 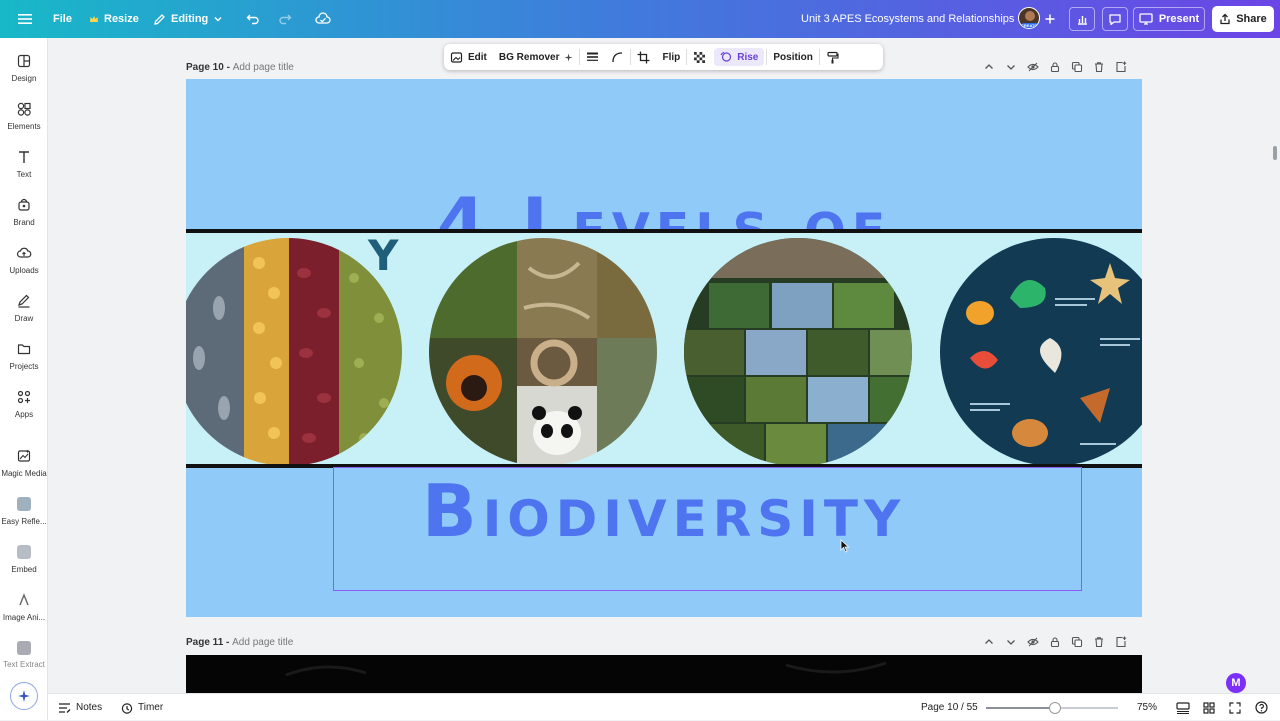 What do you see at coordinates (1029, 18) in the screenshot?
I see `avatar: CREATOR` at bounding box center [1029, 18].